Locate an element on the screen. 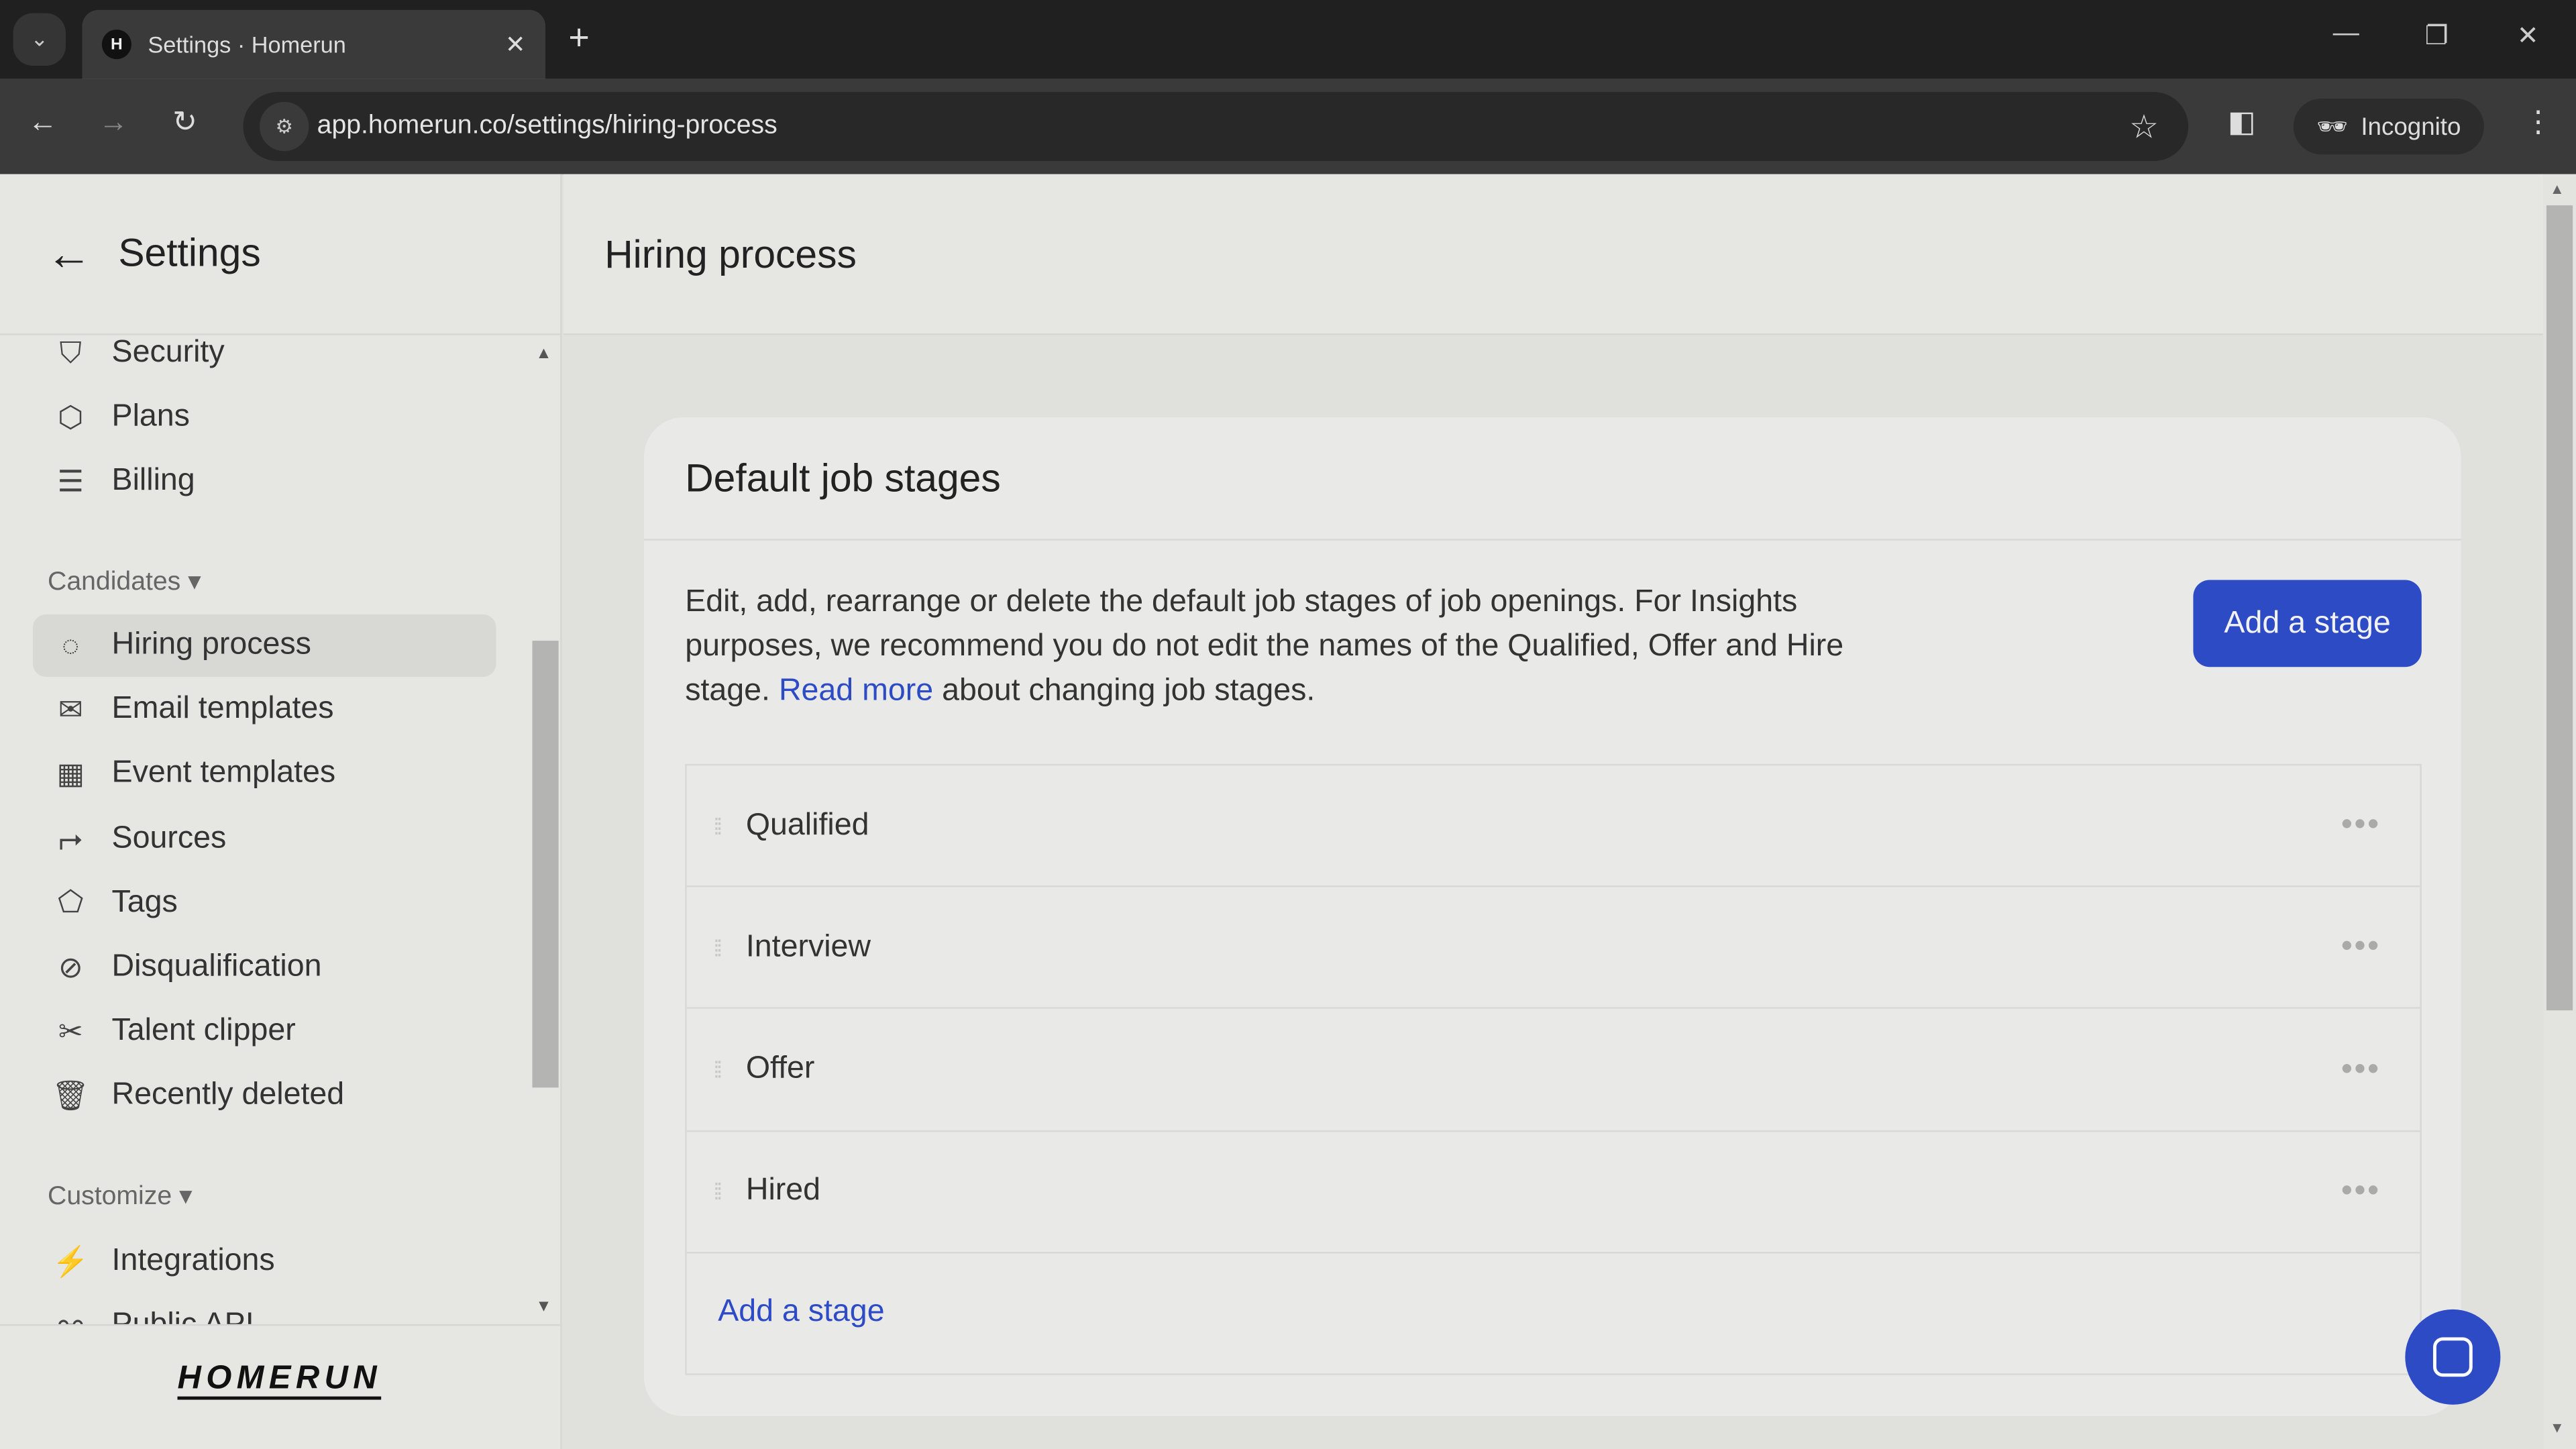  stage-name: Interview is located at coordinates (808, 947).